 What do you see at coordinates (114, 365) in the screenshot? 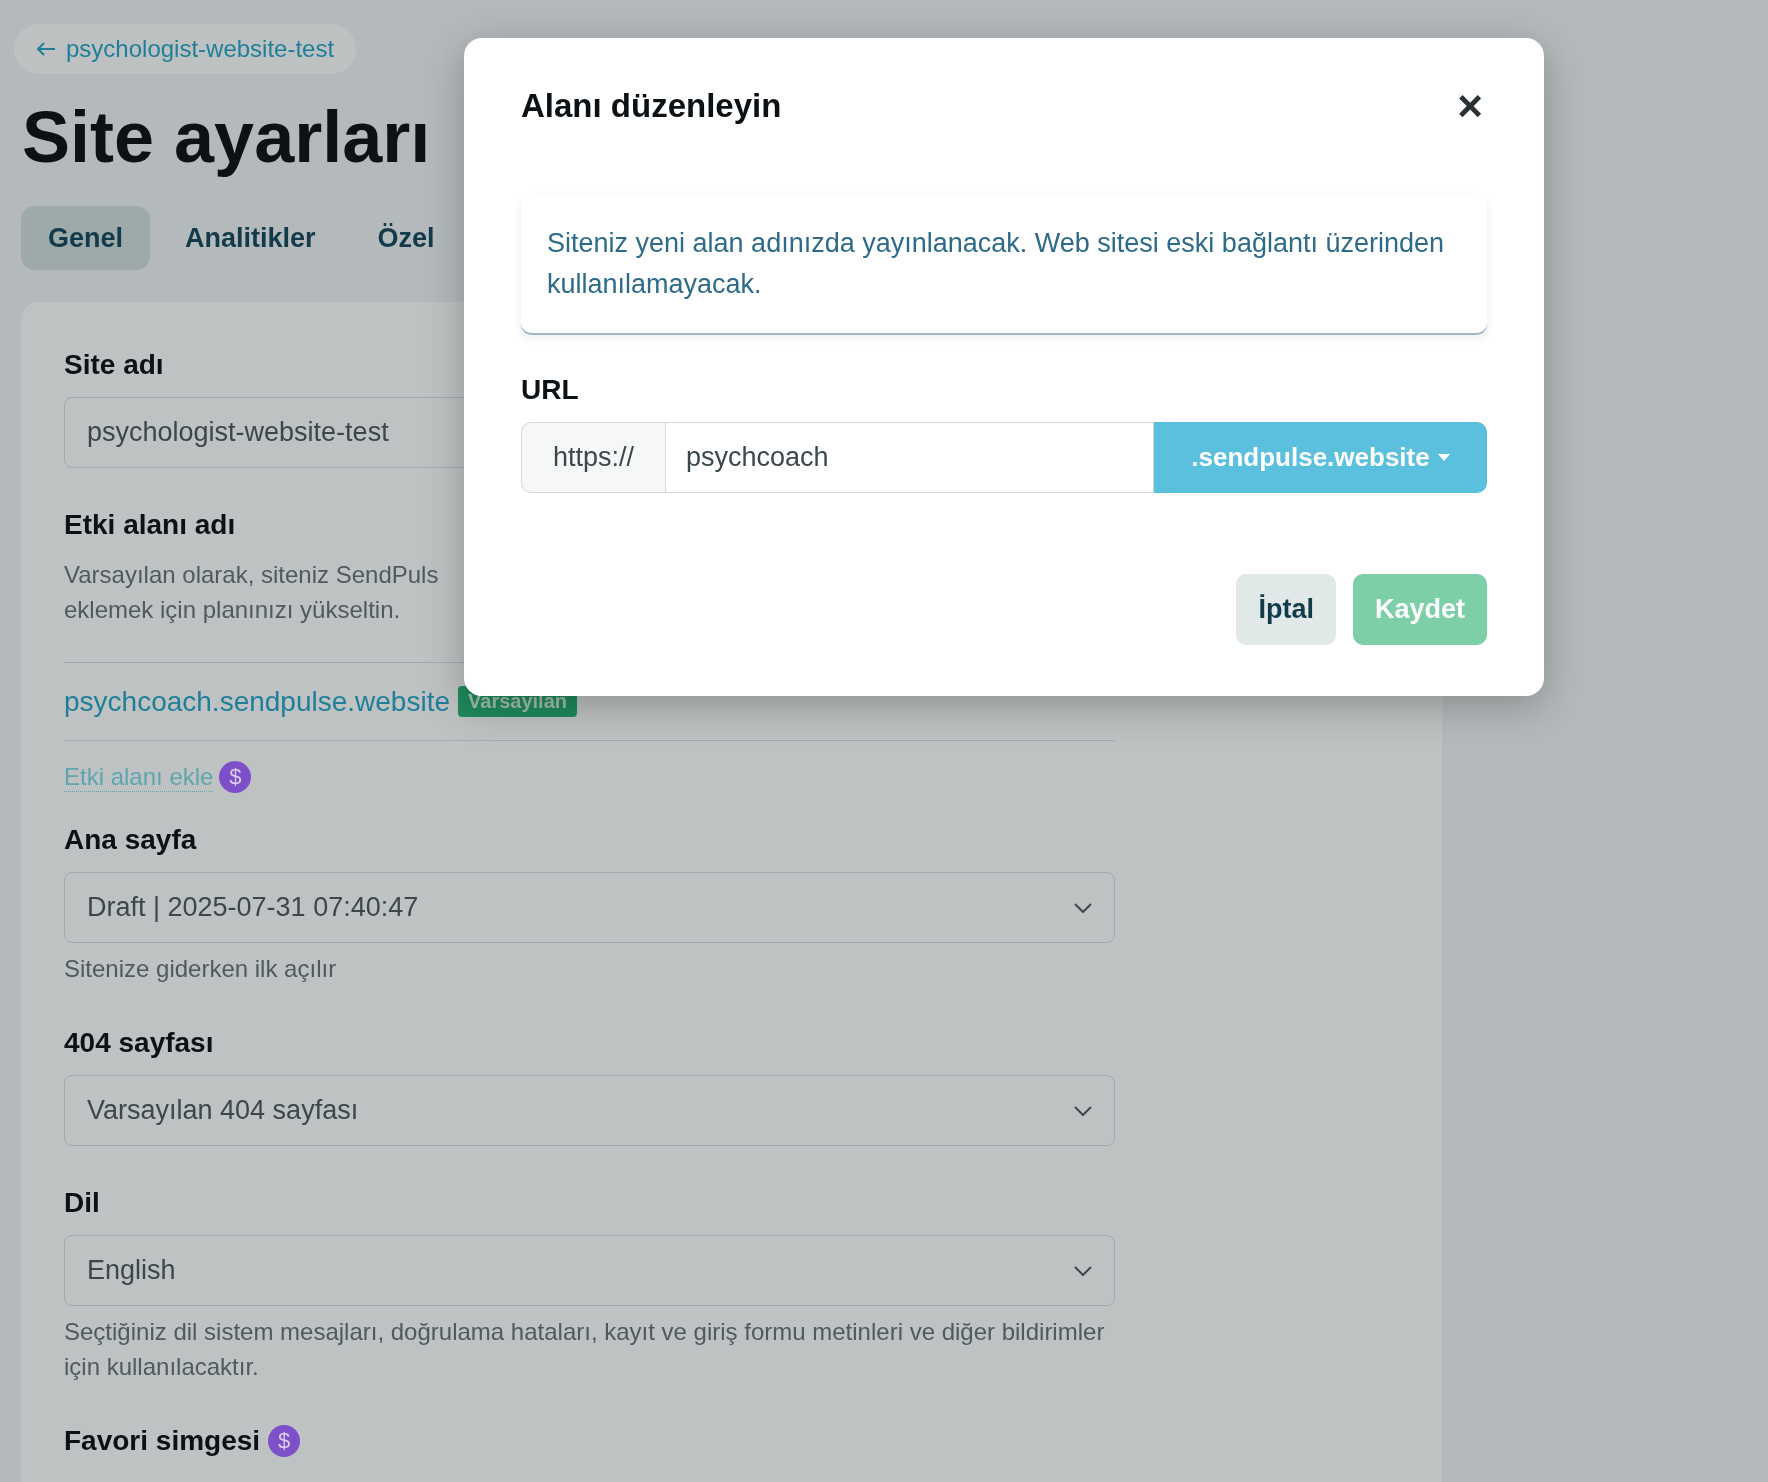
I see `field-label: Site adı` at bounding box center [114, 365].